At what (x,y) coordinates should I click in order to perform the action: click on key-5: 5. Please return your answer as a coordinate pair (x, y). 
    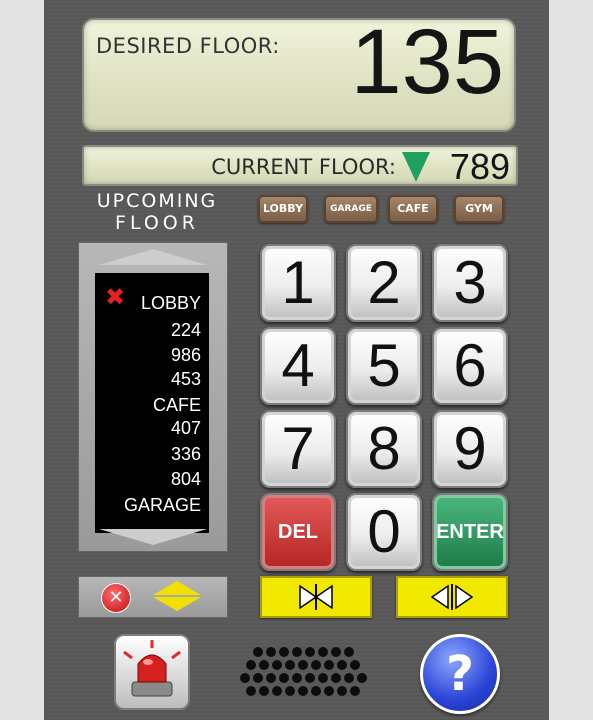
    Looking at the image, I should click on (384, 366).